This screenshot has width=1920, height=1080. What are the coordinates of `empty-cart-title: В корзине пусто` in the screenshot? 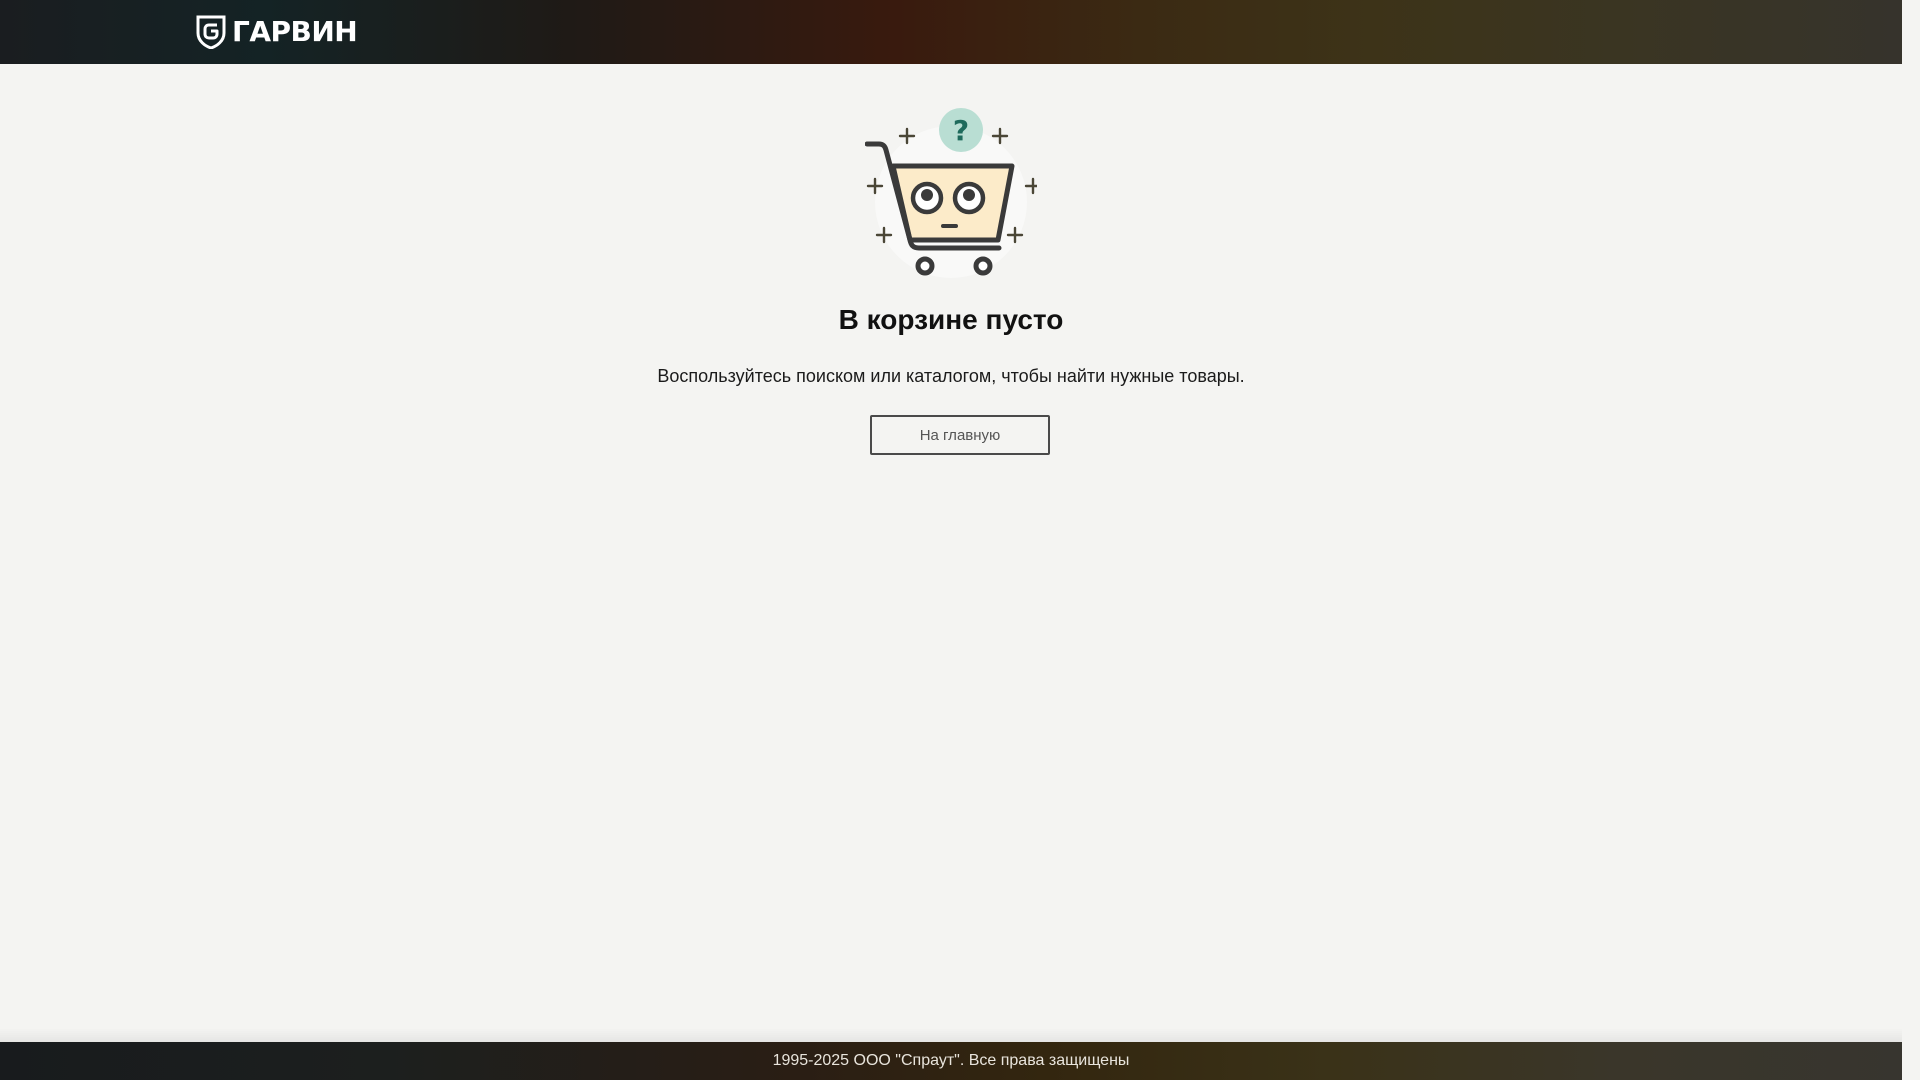 It's located at (951, 319).